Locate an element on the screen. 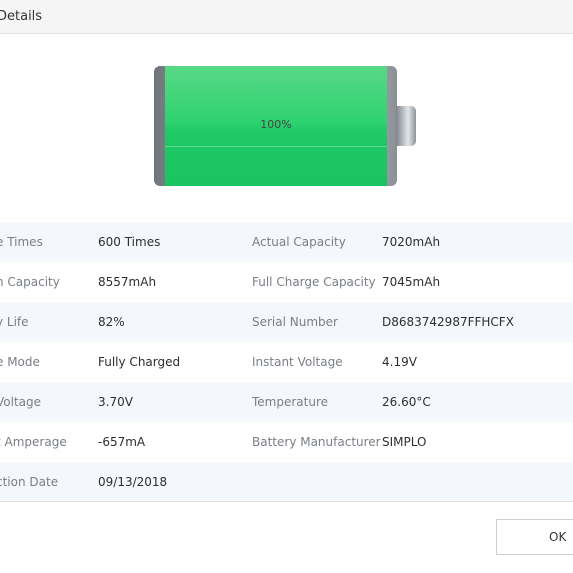 This screenshot has width=573, height=573. battery-body: 100% is located at coordinates (275, 126).